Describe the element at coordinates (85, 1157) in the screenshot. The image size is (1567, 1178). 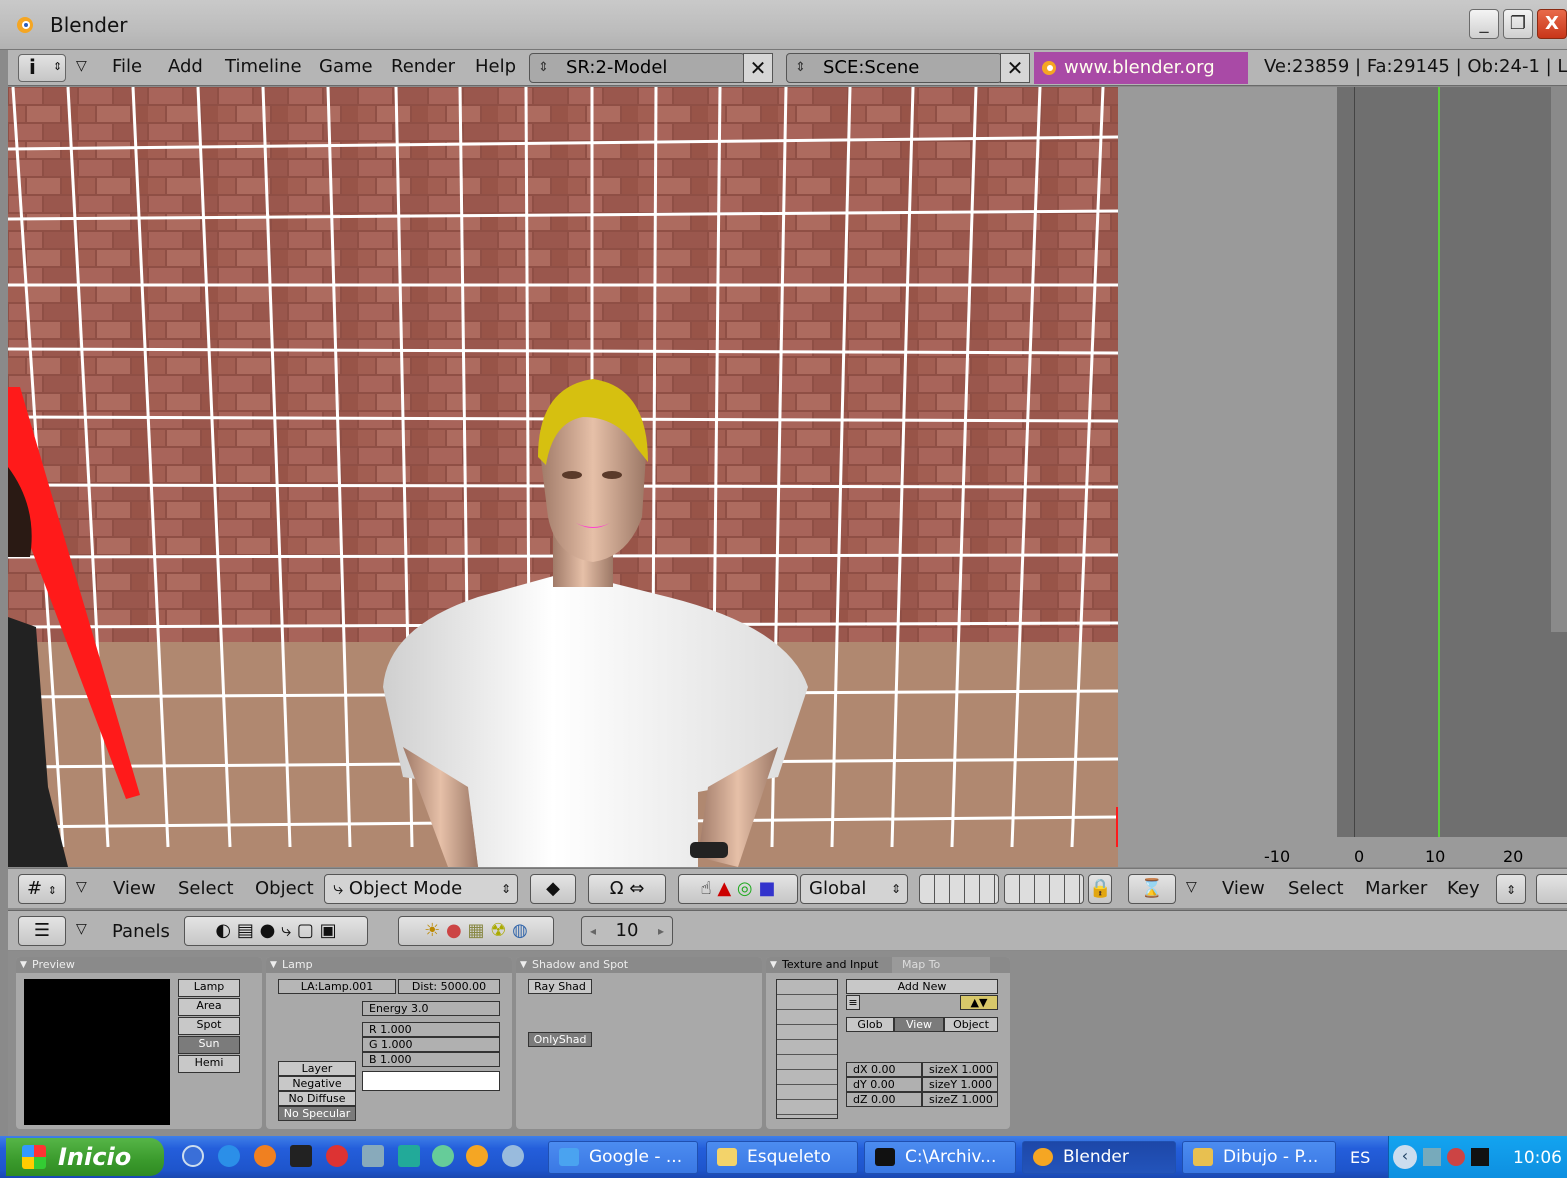
I see `start-button: Inicio` at that location.